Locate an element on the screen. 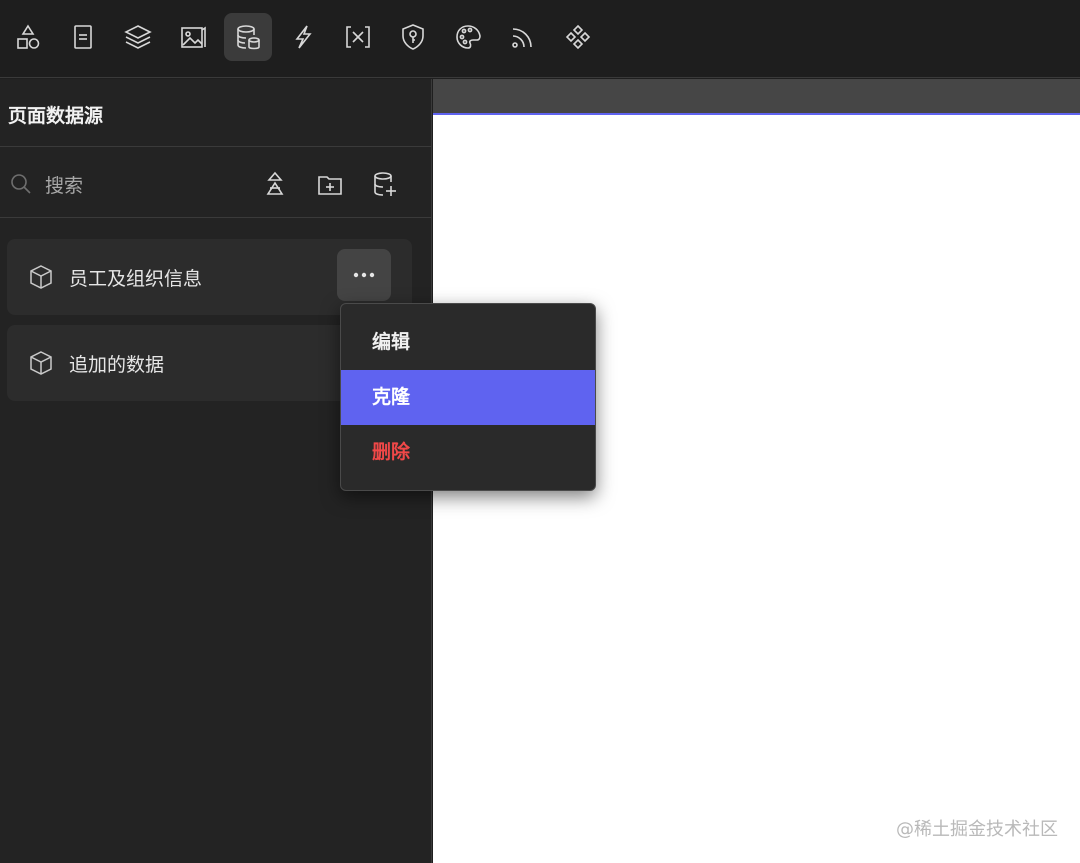 This screenshot has width=1080, height=863. search-icon is located at coordinates (21, 184).